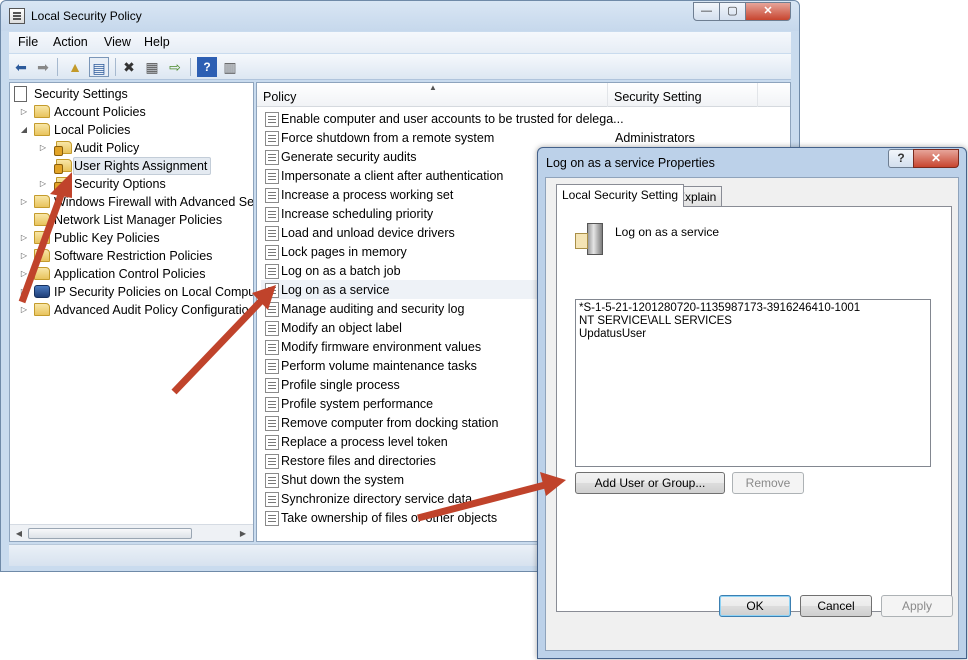 The width and height of the screenshot is (968, 660). I want to click on tree-item-label: Windows Firewall with Advanced Secu, so click(154, 202).